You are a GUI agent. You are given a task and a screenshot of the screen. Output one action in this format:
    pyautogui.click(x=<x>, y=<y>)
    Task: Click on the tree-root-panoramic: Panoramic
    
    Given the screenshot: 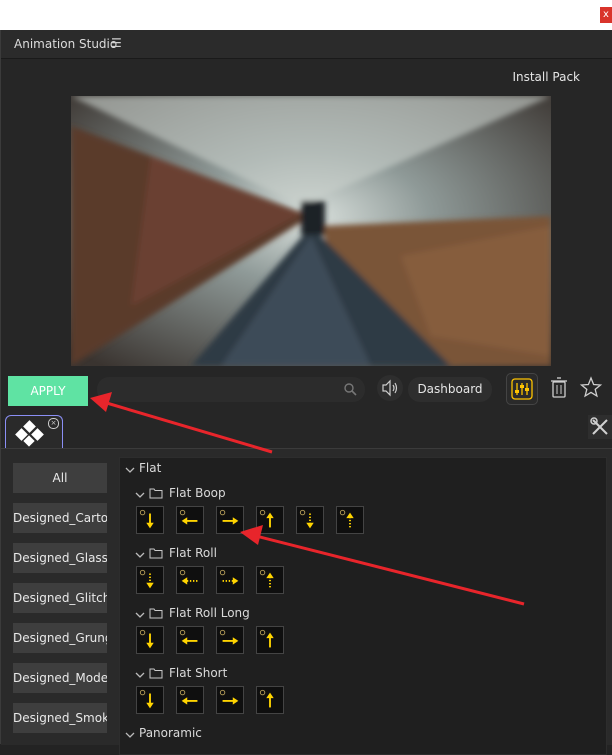 What is the action you would take?
    pyautogui.click(x=170, y=733)
    